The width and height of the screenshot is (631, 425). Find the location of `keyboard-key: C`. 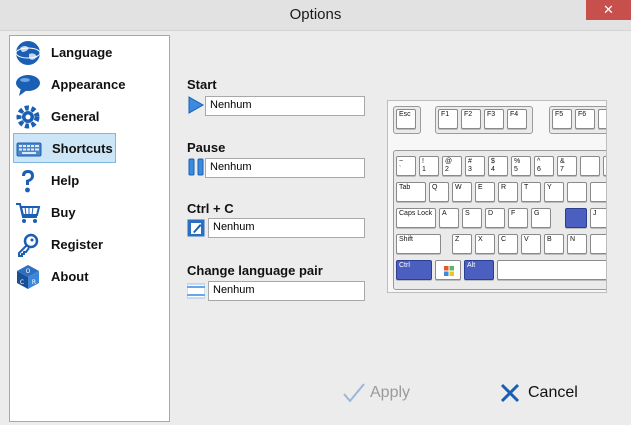

keyboard-key: C is located at coordinates (508, 244).